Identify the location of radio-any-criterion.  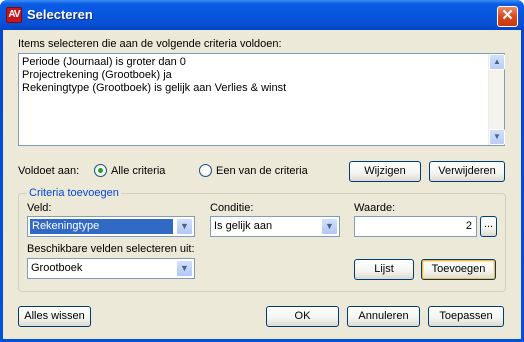
(205, 170).